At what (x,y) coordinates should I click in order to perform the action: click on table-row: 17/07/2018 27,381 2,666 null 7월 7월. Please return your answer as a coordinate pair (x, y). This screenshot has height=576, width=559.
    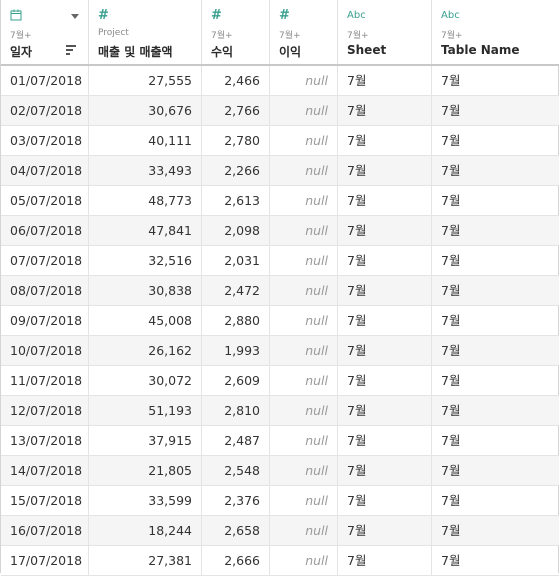
    Looking at the image, I should click on (280, 561).